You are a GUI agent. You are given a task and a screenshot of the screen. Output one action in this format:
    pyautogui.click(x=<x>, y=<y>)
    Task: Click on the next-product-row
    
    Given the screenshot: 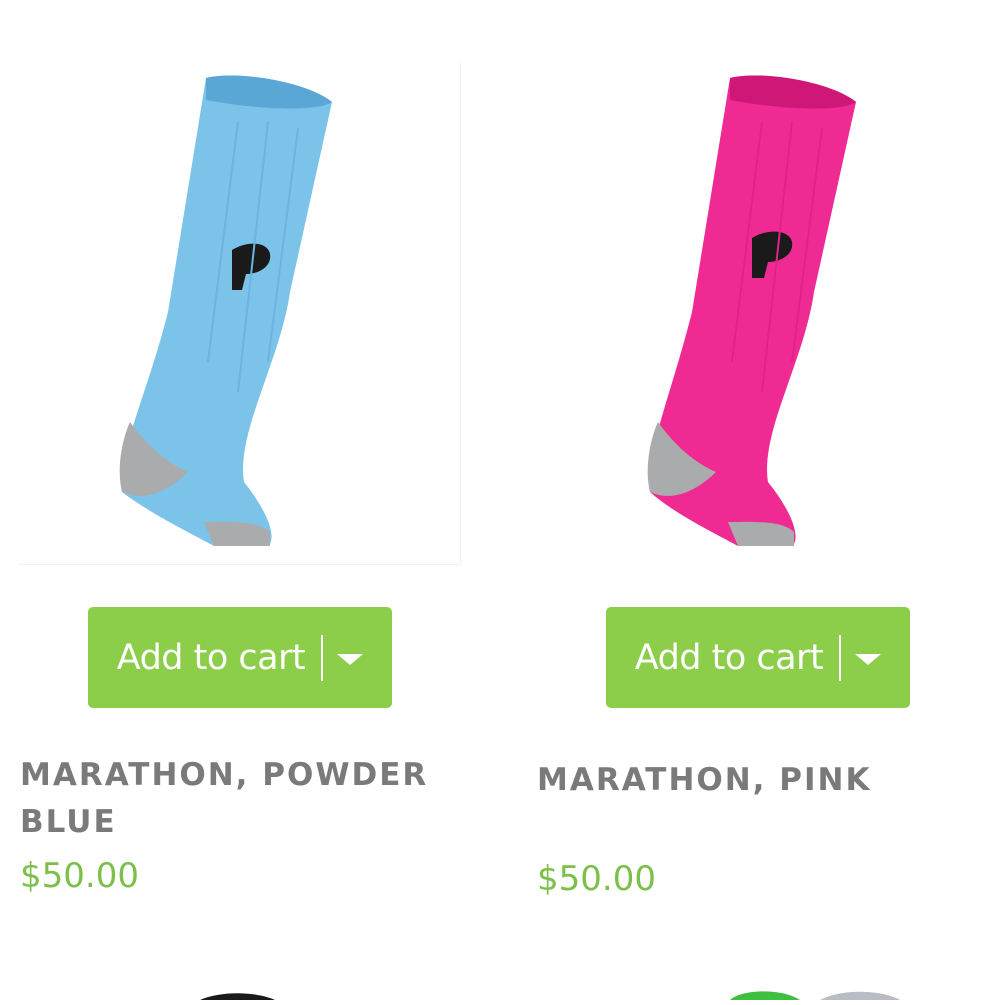 What is the action you would take?
    pyautogui.click(x=500, y=992)
    